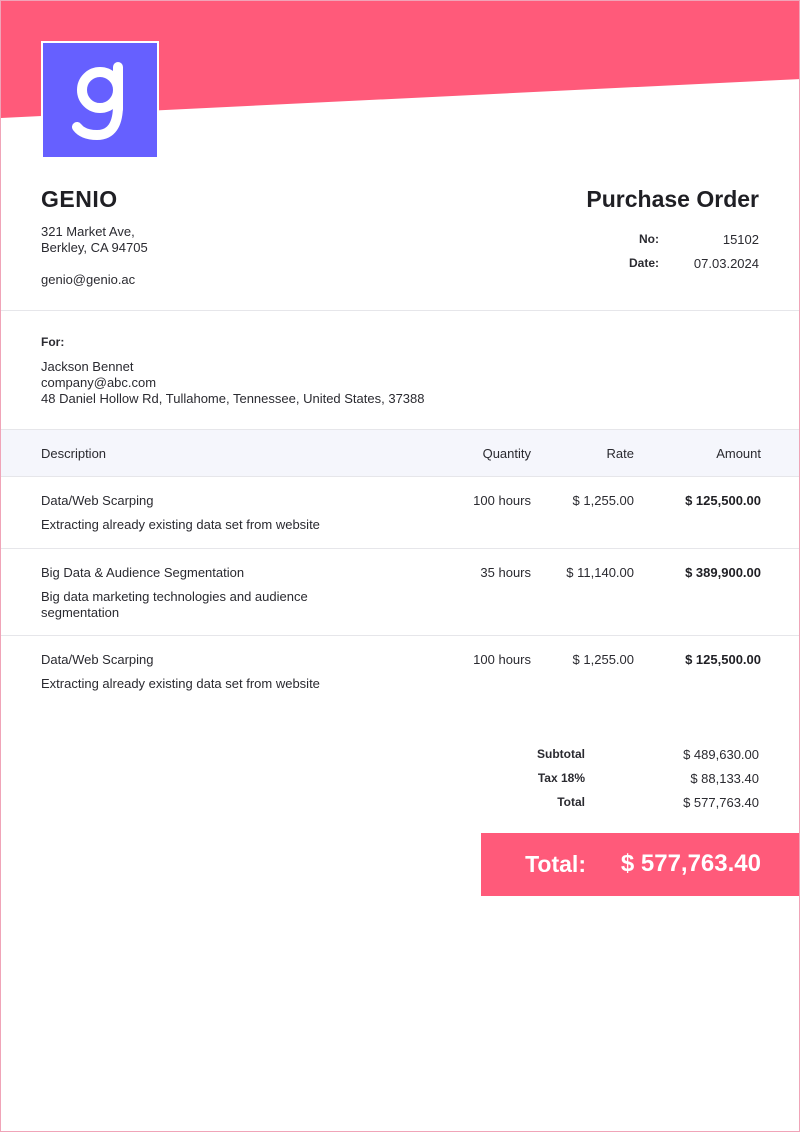  Describe the element at coordinates (726, 263) in the screenshot. I see `order-date-value: 07.03.2024` at that location.